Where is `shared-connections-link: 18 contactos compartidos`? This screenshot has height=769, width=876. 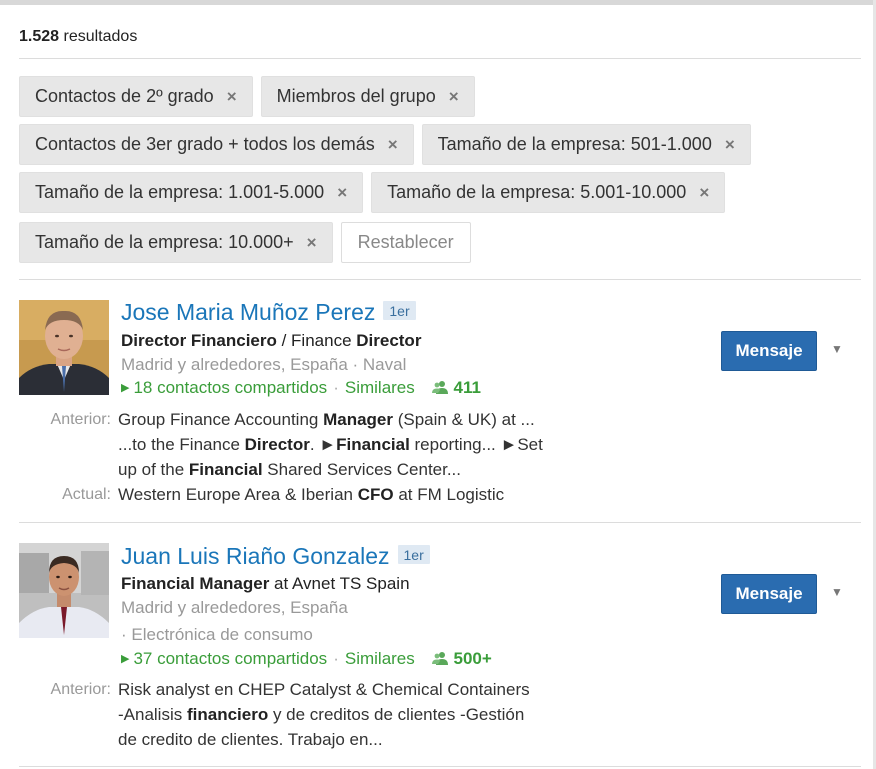 shared-connections-link: 18 contactos compartidos is located at coordinates (230, 387).